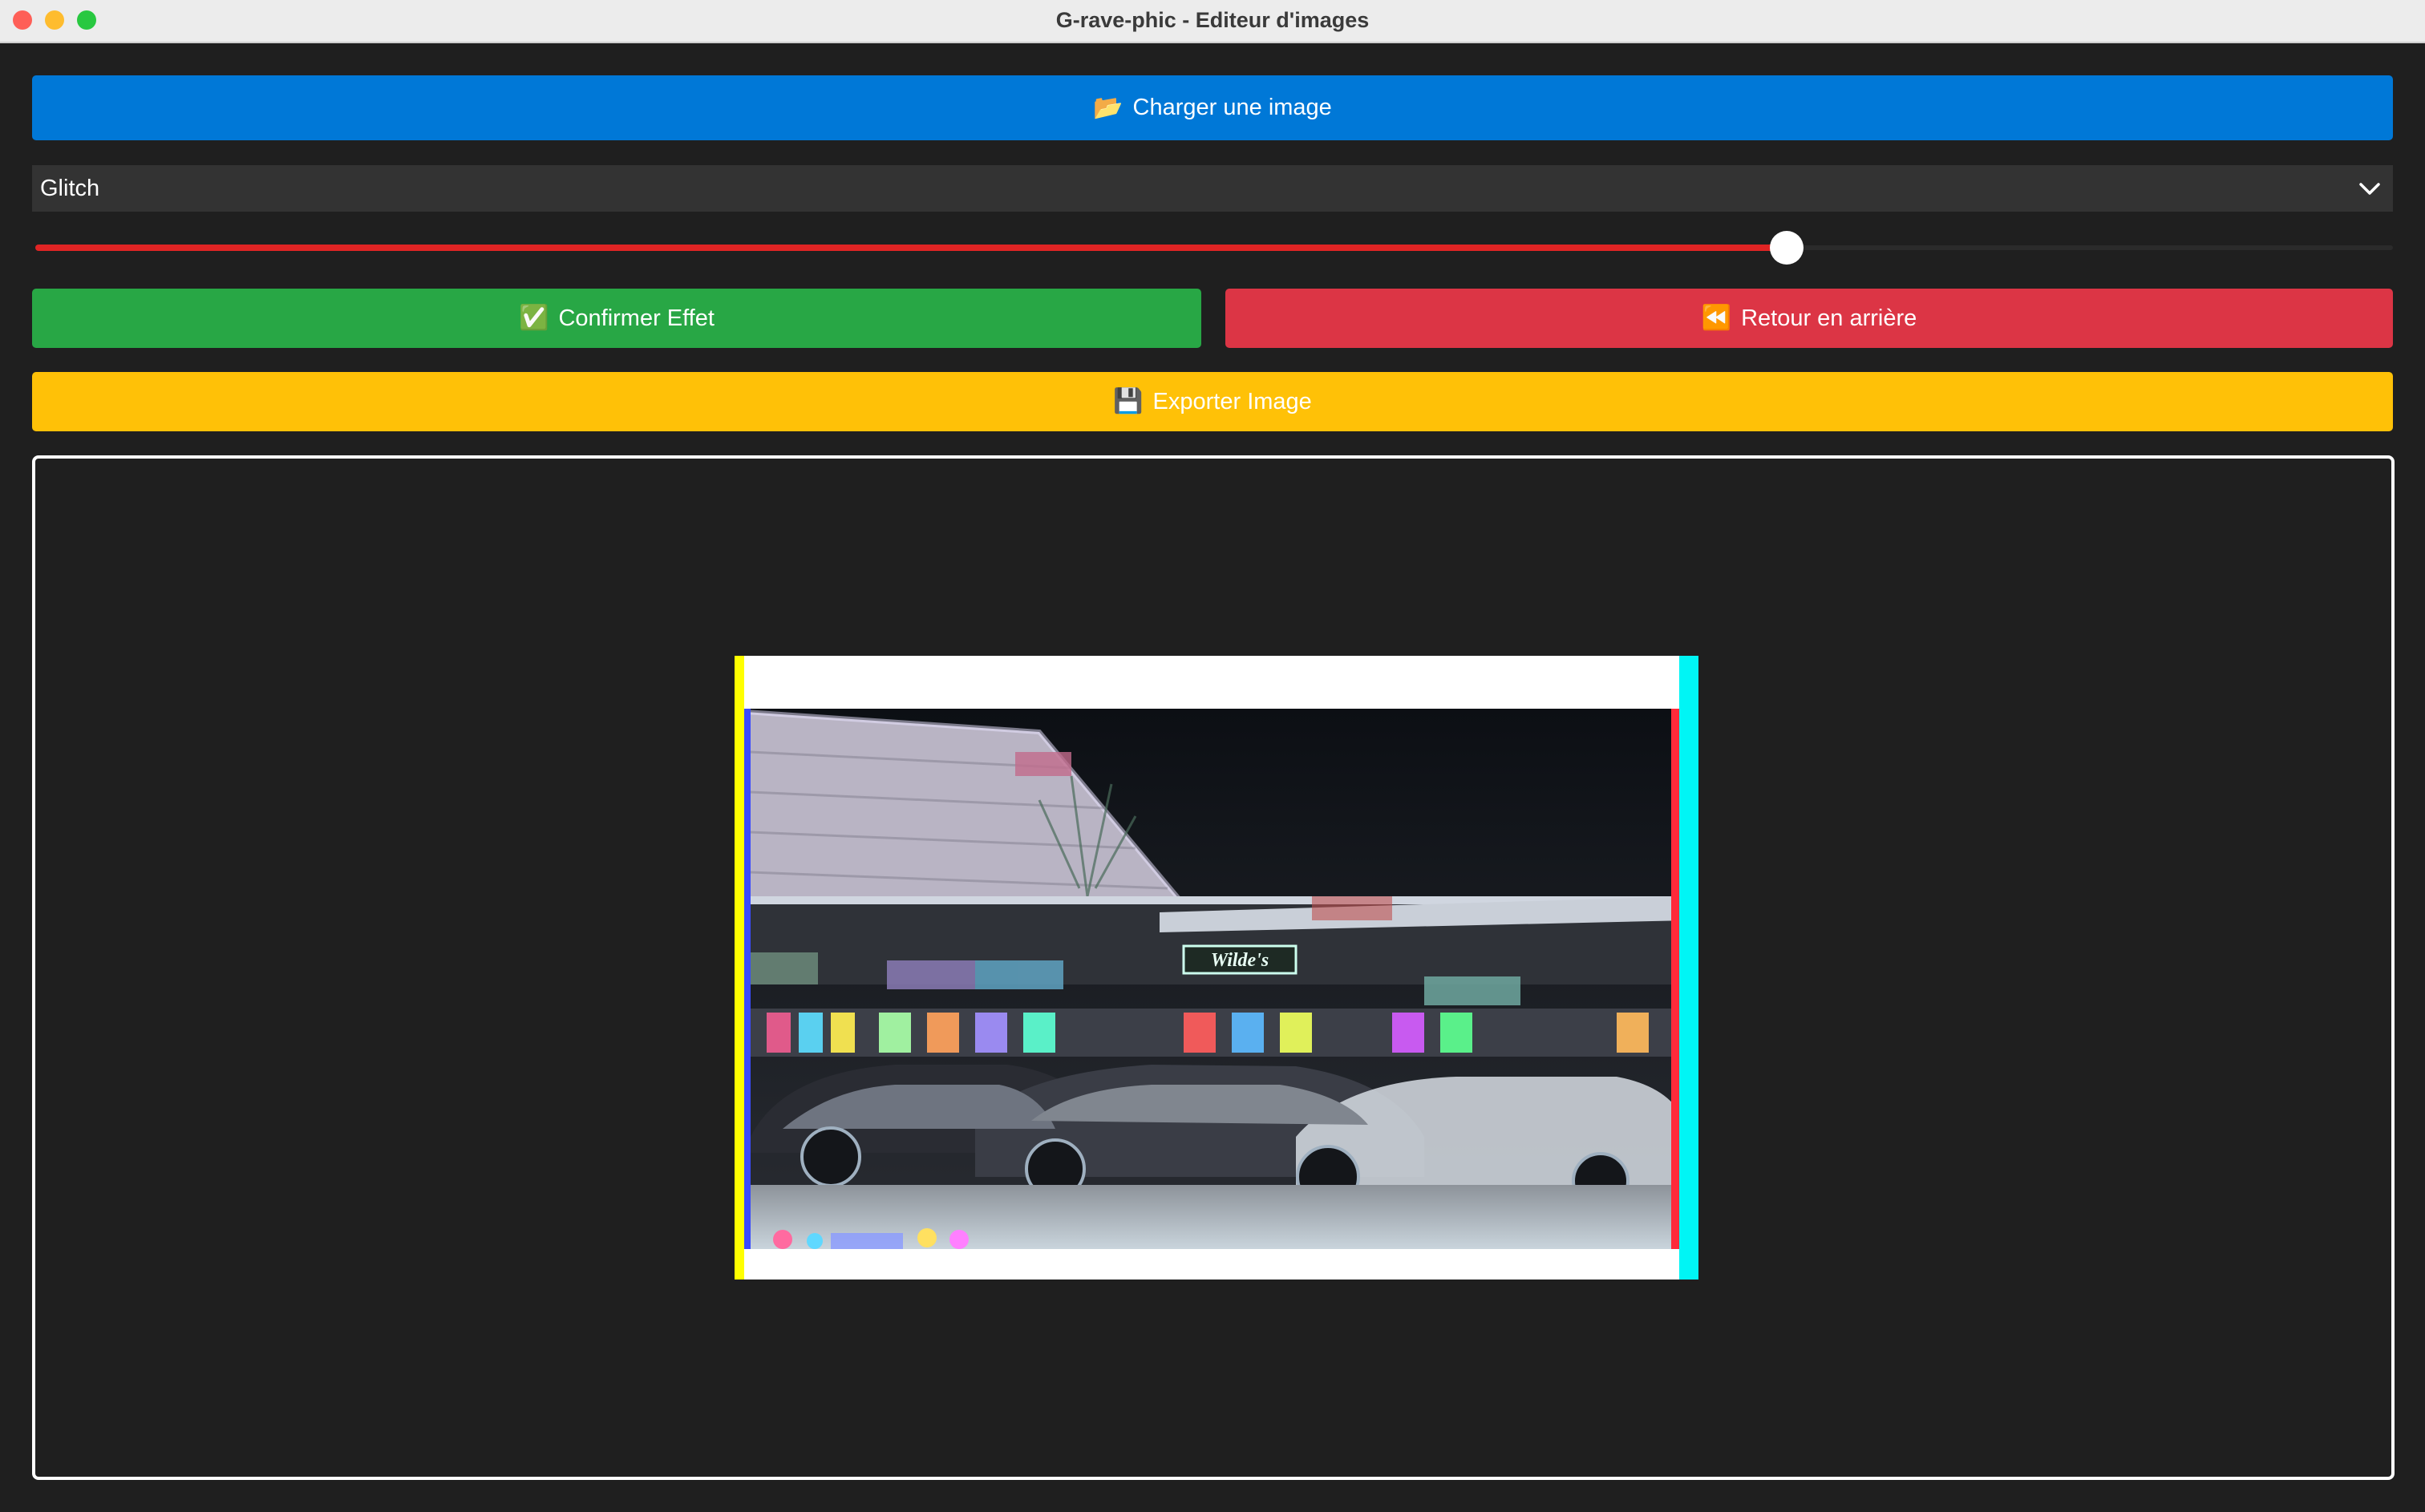 Image resolution: width=2425 pixels, height=1512 pixels. I want to click on intensity-slider, so click(1212, 247).